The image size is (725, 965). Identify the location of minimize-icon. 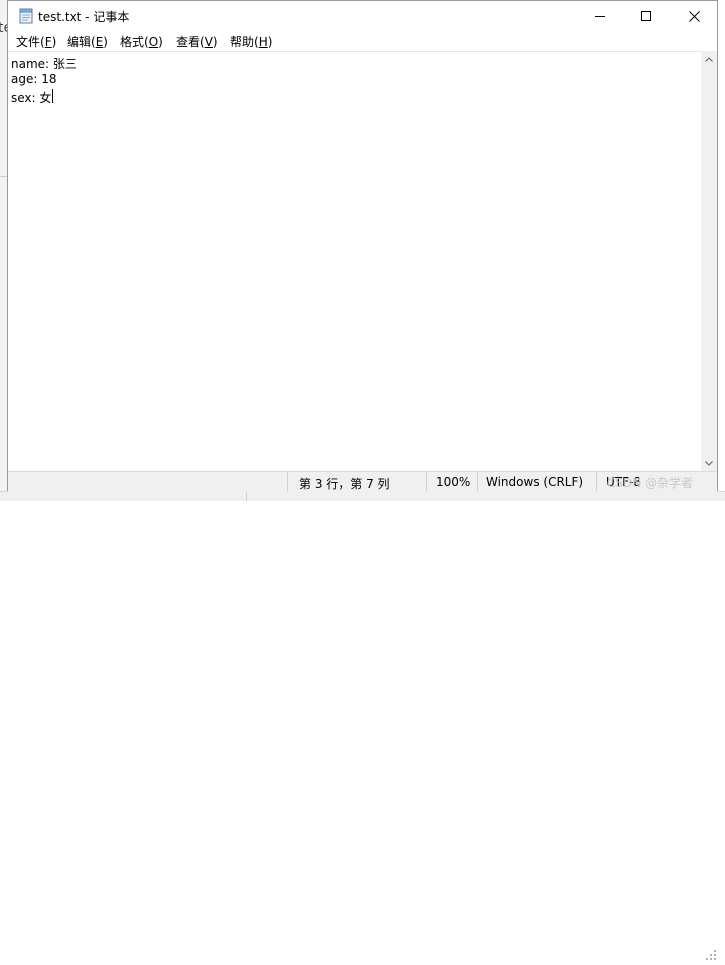
(600, 16).